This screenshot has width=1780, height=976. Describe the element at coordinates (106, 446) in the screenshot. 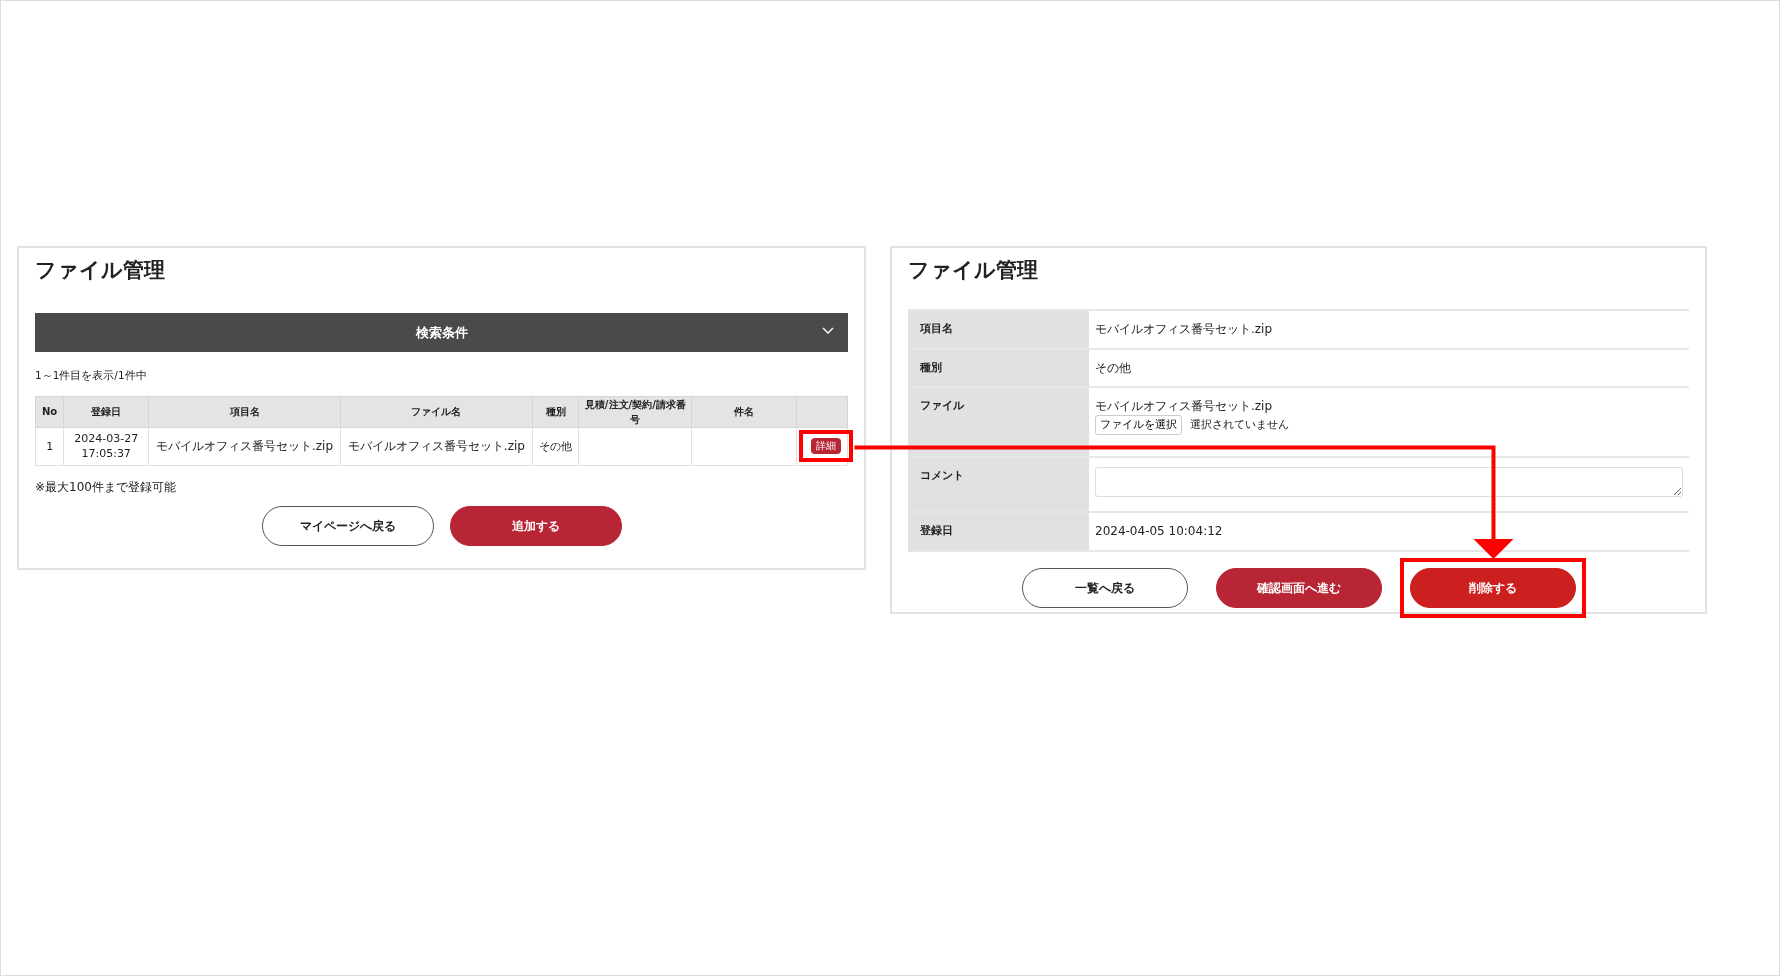

I see `table-cell: 2024-03-27 17:05:37` at that location.